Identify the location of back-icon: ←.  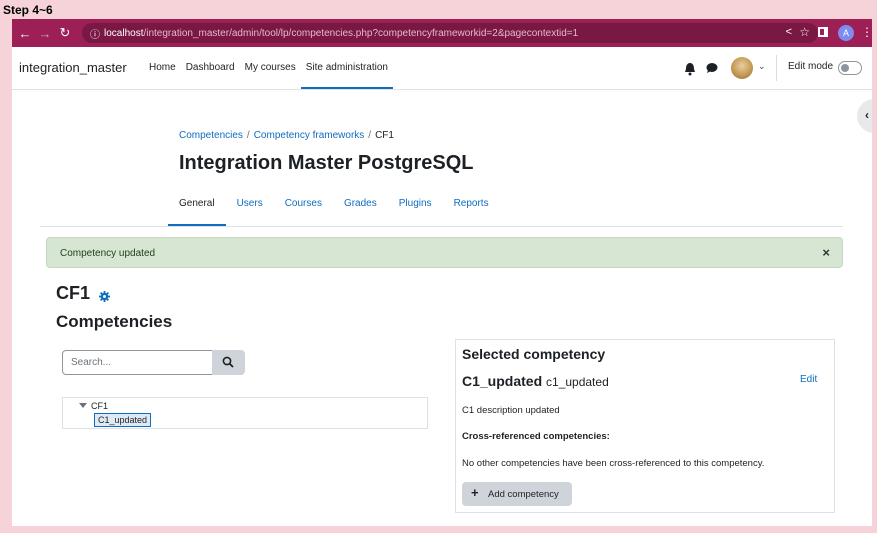
(25, 33).